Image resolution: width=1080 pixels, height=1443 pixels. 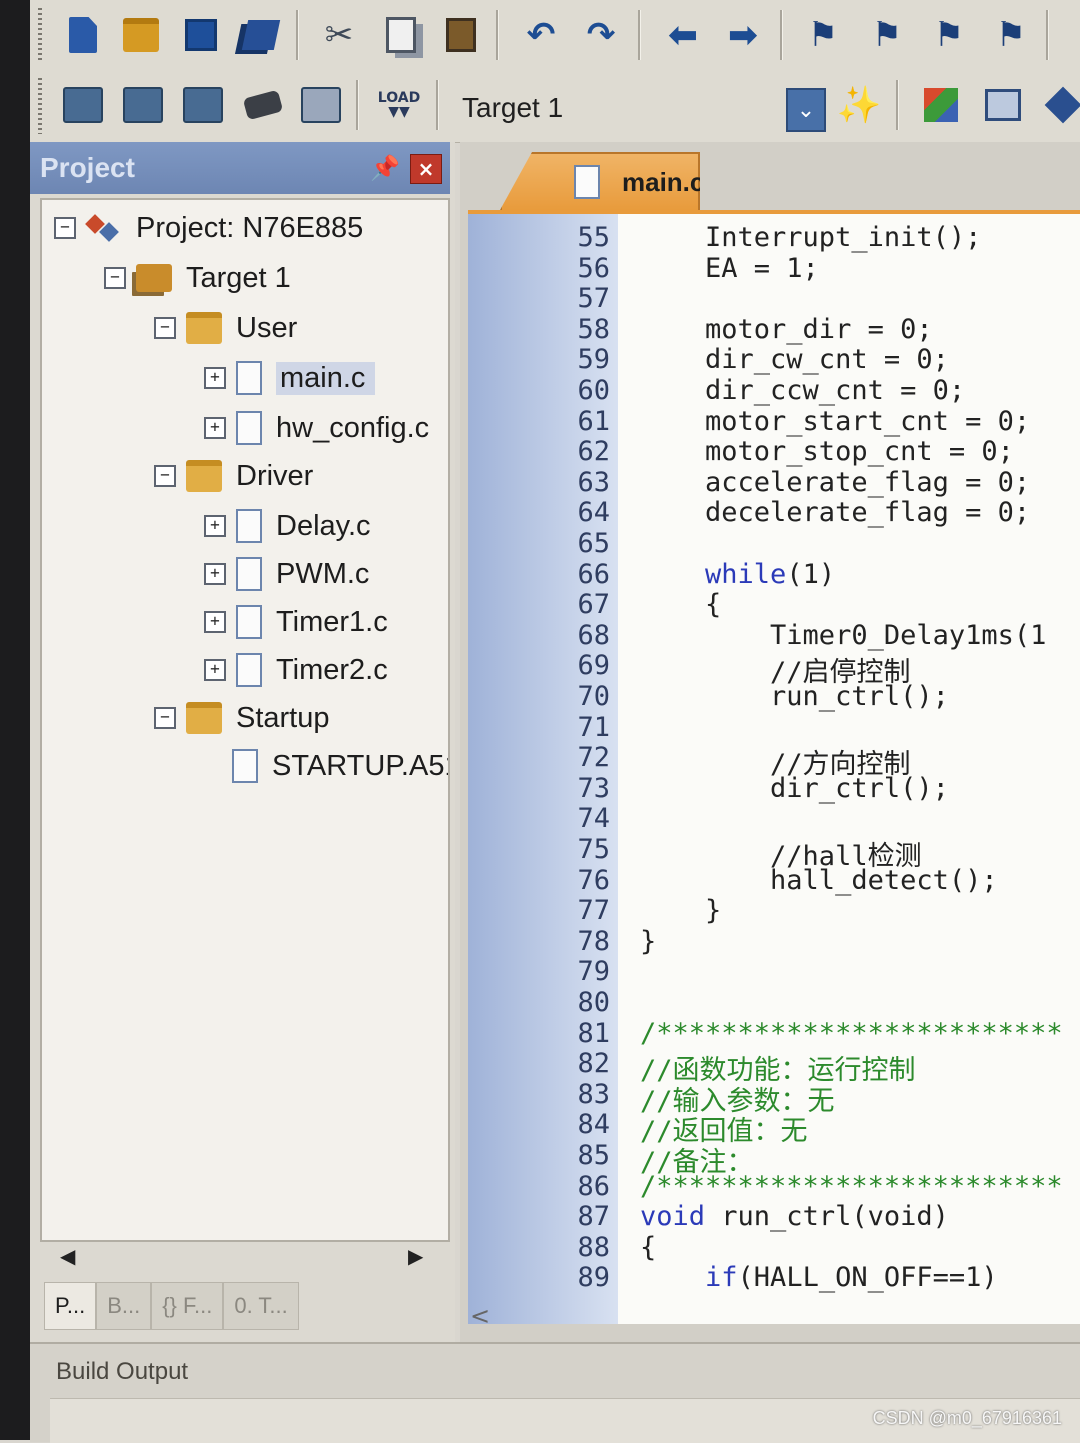 I want to click on tree-node-file-main: + main.c, so click(x=290, y=378).